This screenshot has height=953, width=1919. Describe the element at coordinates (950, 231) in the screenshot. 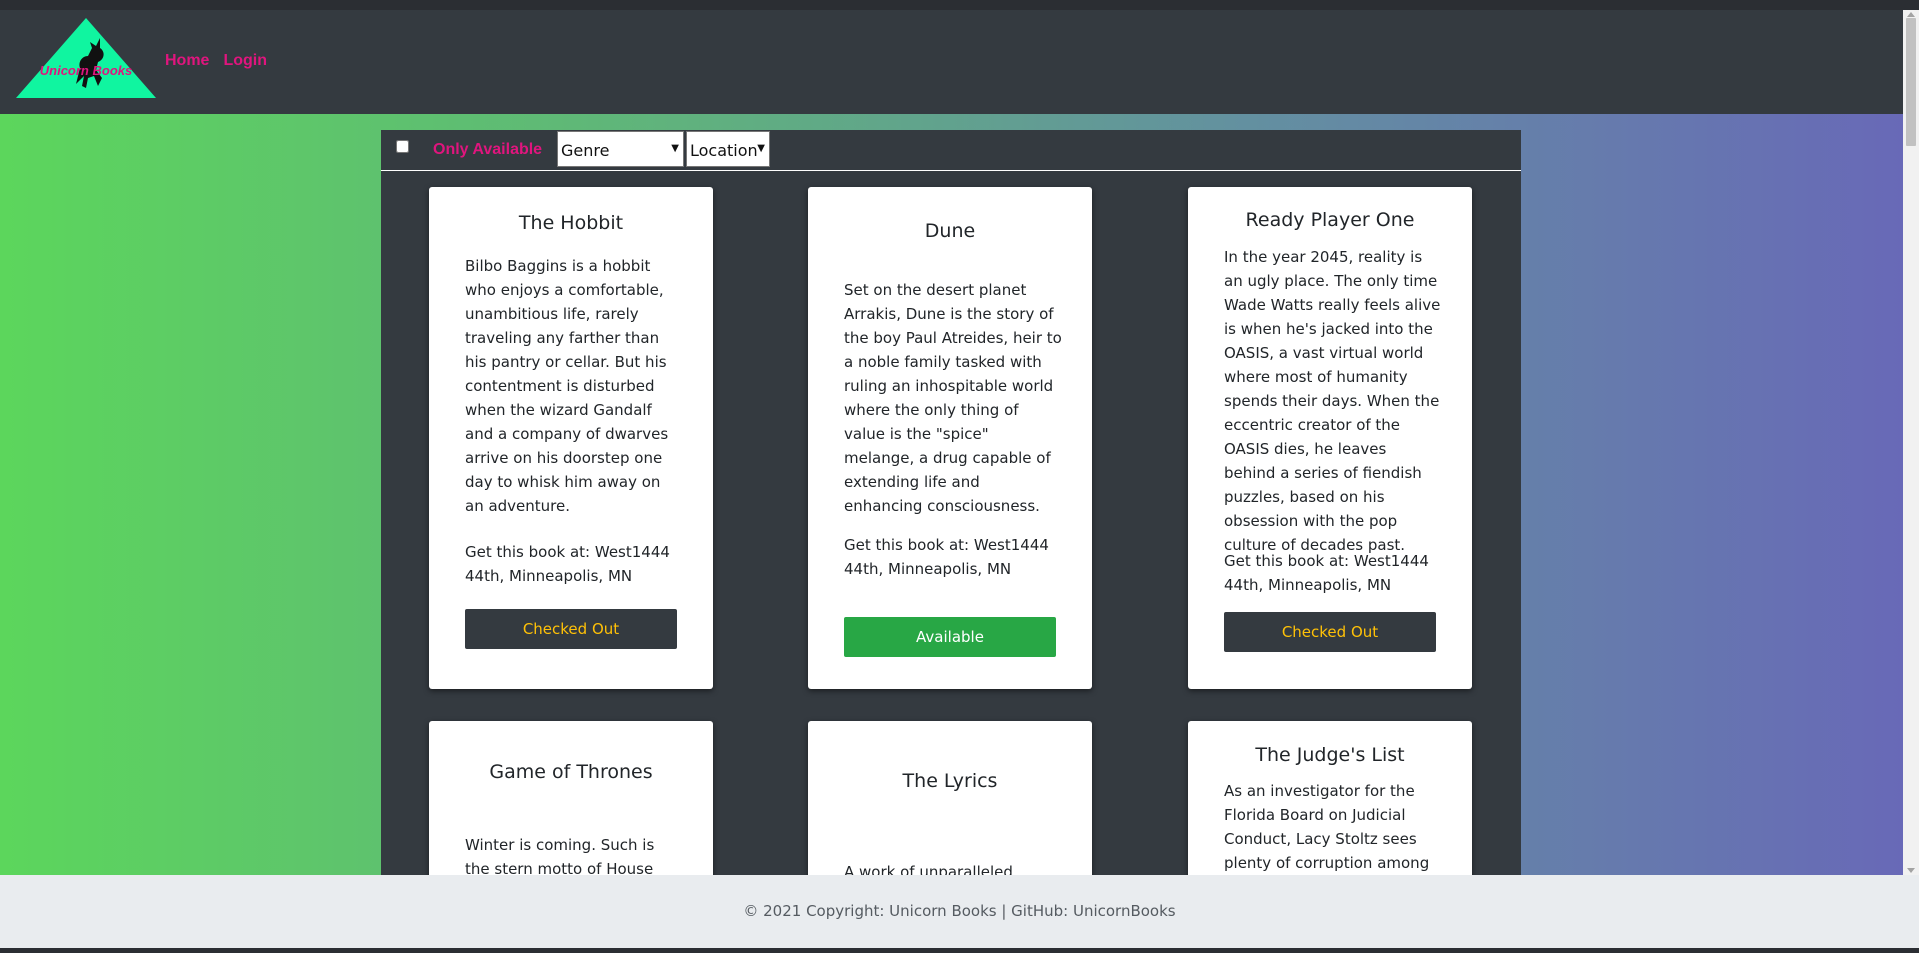

I see `book-title: Dune` at that location.